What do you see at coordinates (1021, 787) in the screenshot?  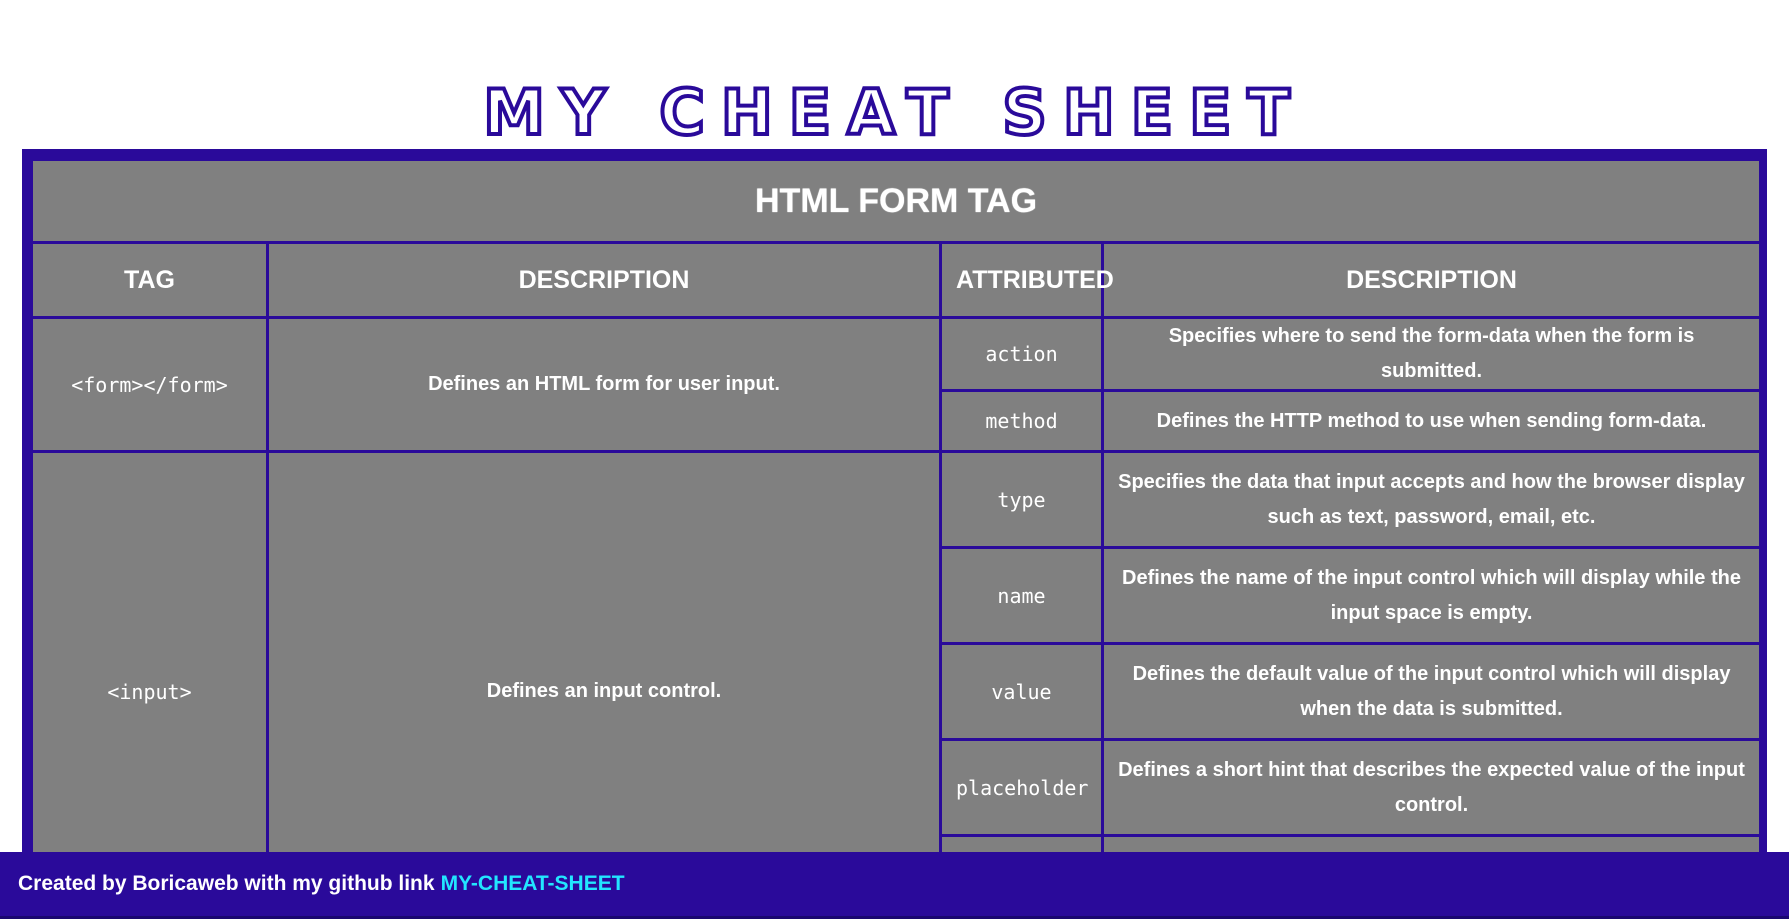 I see `attribute-name-cell: placeholder` at bounding box center [1021, 787].